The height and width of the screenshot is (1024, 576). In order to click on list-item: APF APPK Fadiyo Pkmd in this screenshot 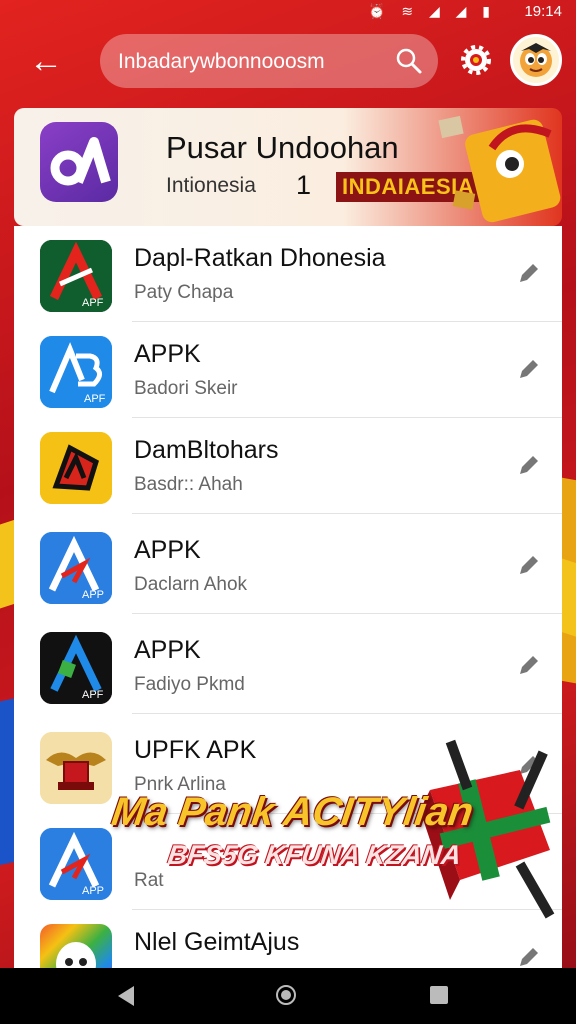, I will do `click(288, 666)`.